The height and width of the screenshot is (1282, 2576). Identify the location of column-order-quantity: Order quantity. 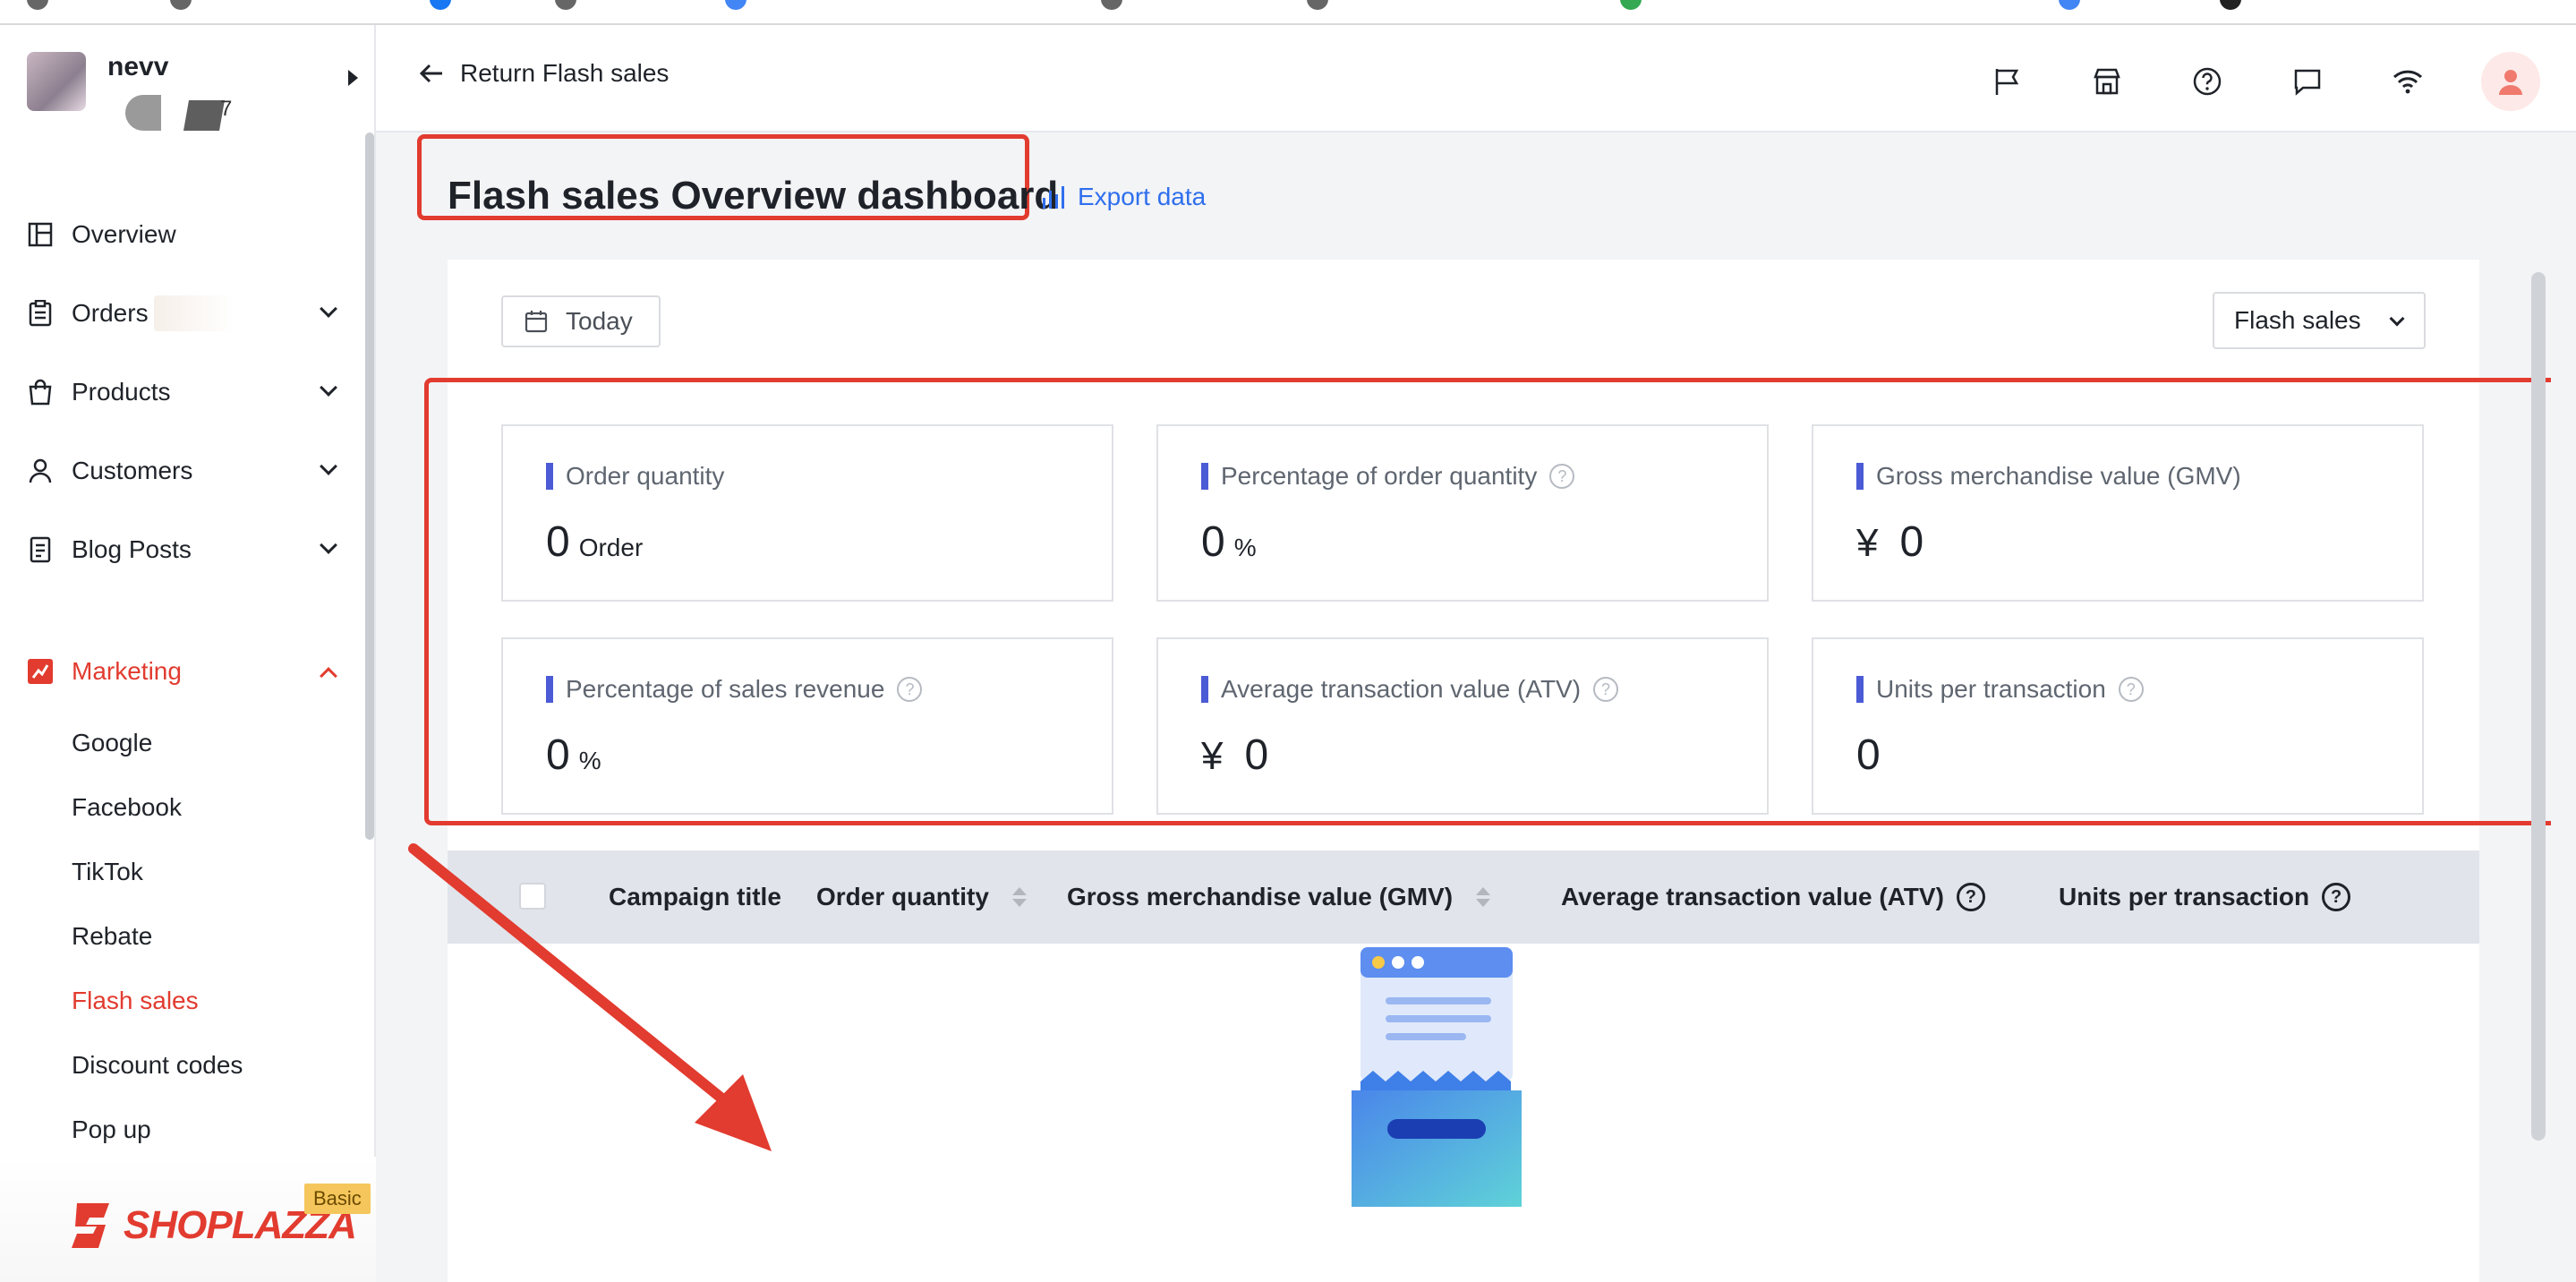
(921, 897).